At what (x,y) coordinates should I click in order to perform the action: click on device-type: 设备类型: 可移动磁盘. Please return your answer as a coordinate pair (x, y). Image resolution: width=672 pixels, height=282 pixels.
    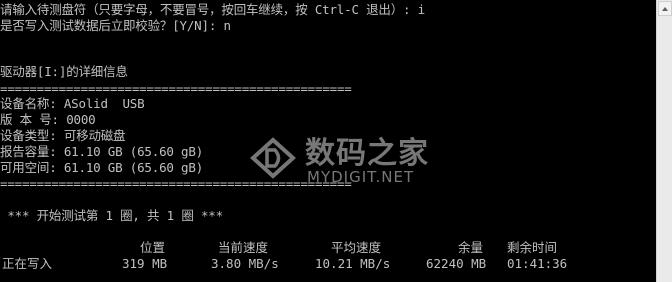
    Looking at the image, I should click on (63, 135).